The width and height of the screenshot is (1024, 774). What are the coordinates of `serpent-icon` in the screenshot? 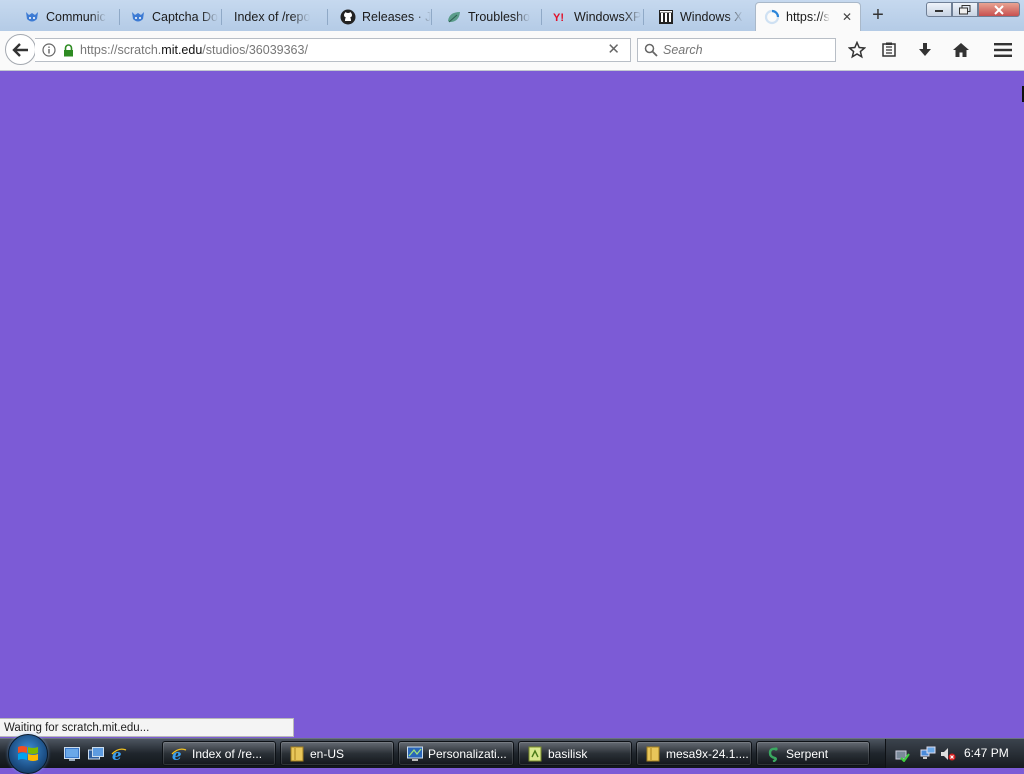 It's located at (773, 754).